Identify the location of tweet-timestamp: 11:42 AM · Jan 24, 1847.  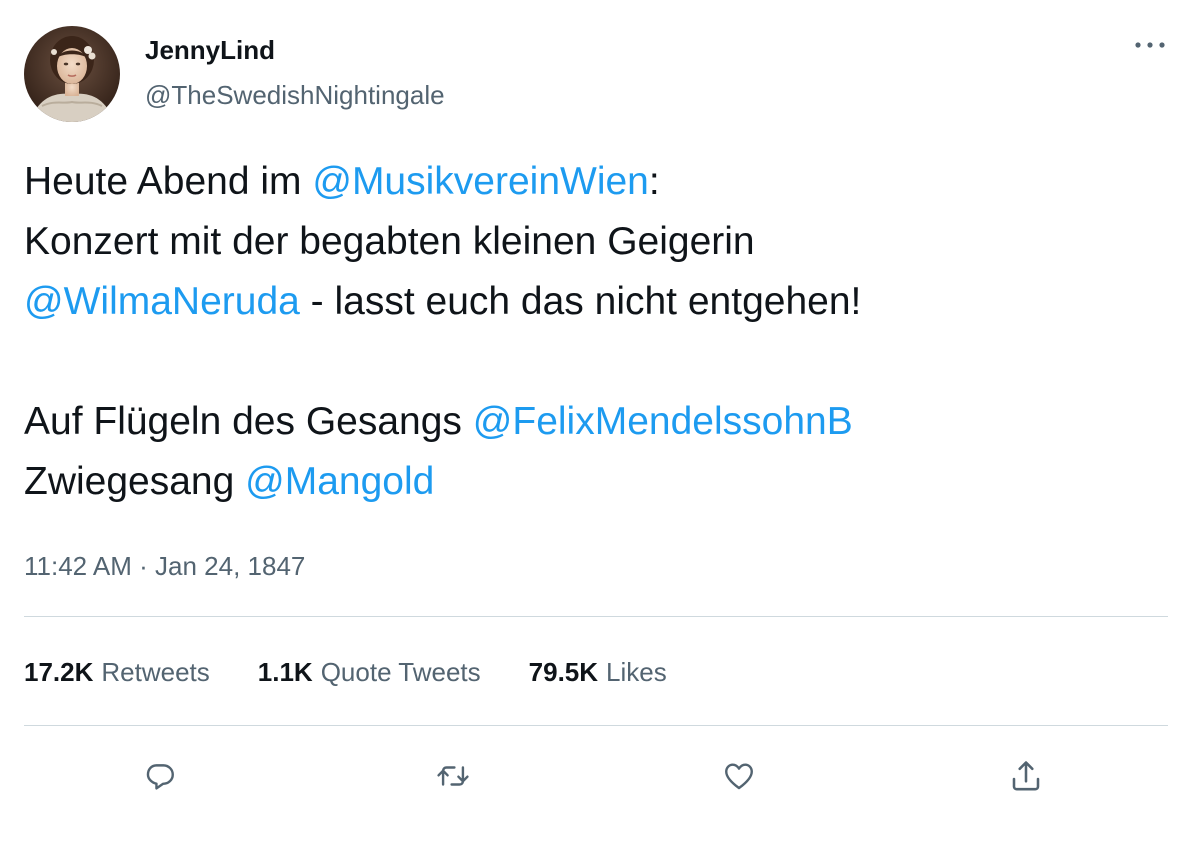
(164, 566).